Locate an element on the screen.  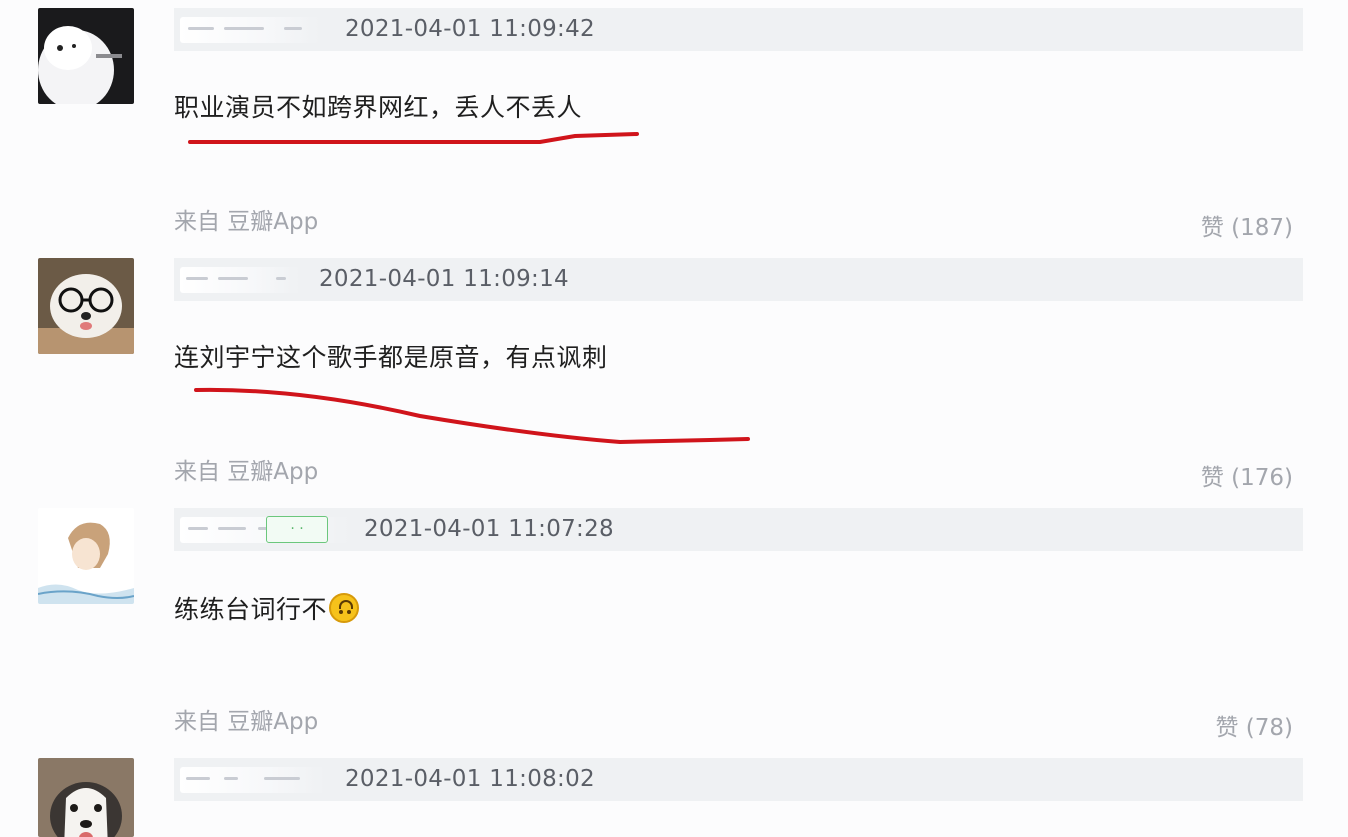
comment-timestamp: 2021-04-01 11:07:28 is located at coordinates (489, 529).